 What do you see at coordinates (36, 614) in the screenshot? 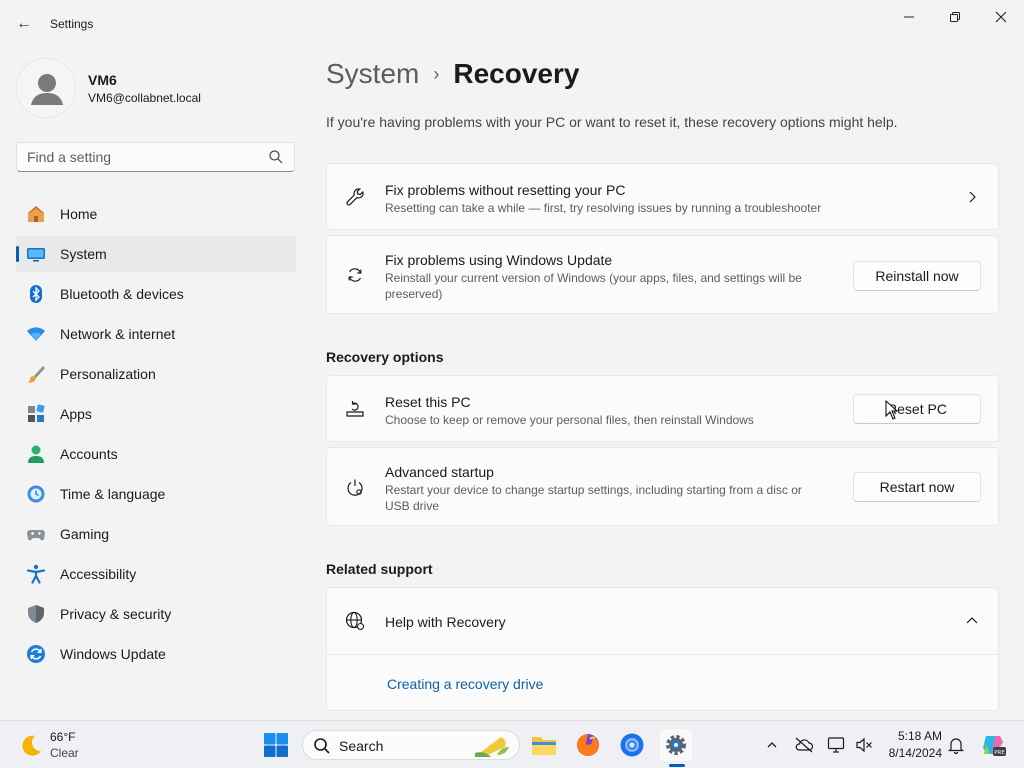
I see `shield-icon` at bounding box center [36, 614].